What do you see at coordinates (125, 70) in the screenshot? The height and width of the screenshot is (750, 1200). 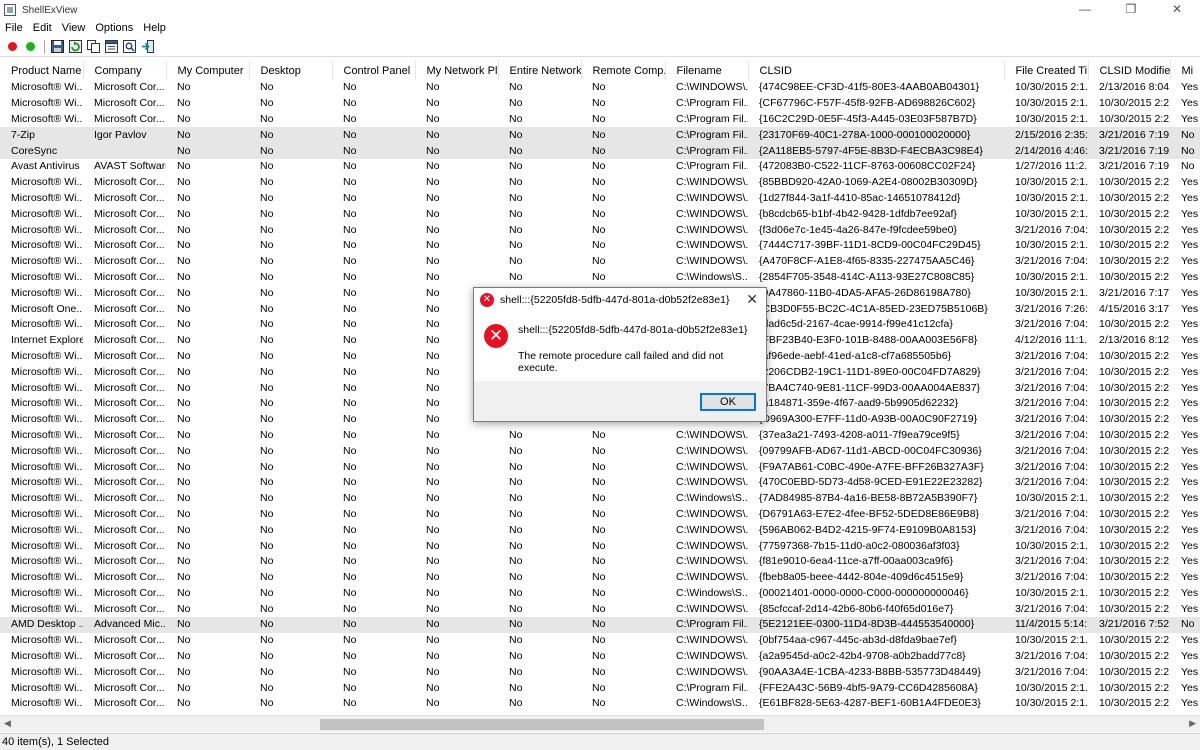 I see `col-company: Company` at bounding box center [125, 70].